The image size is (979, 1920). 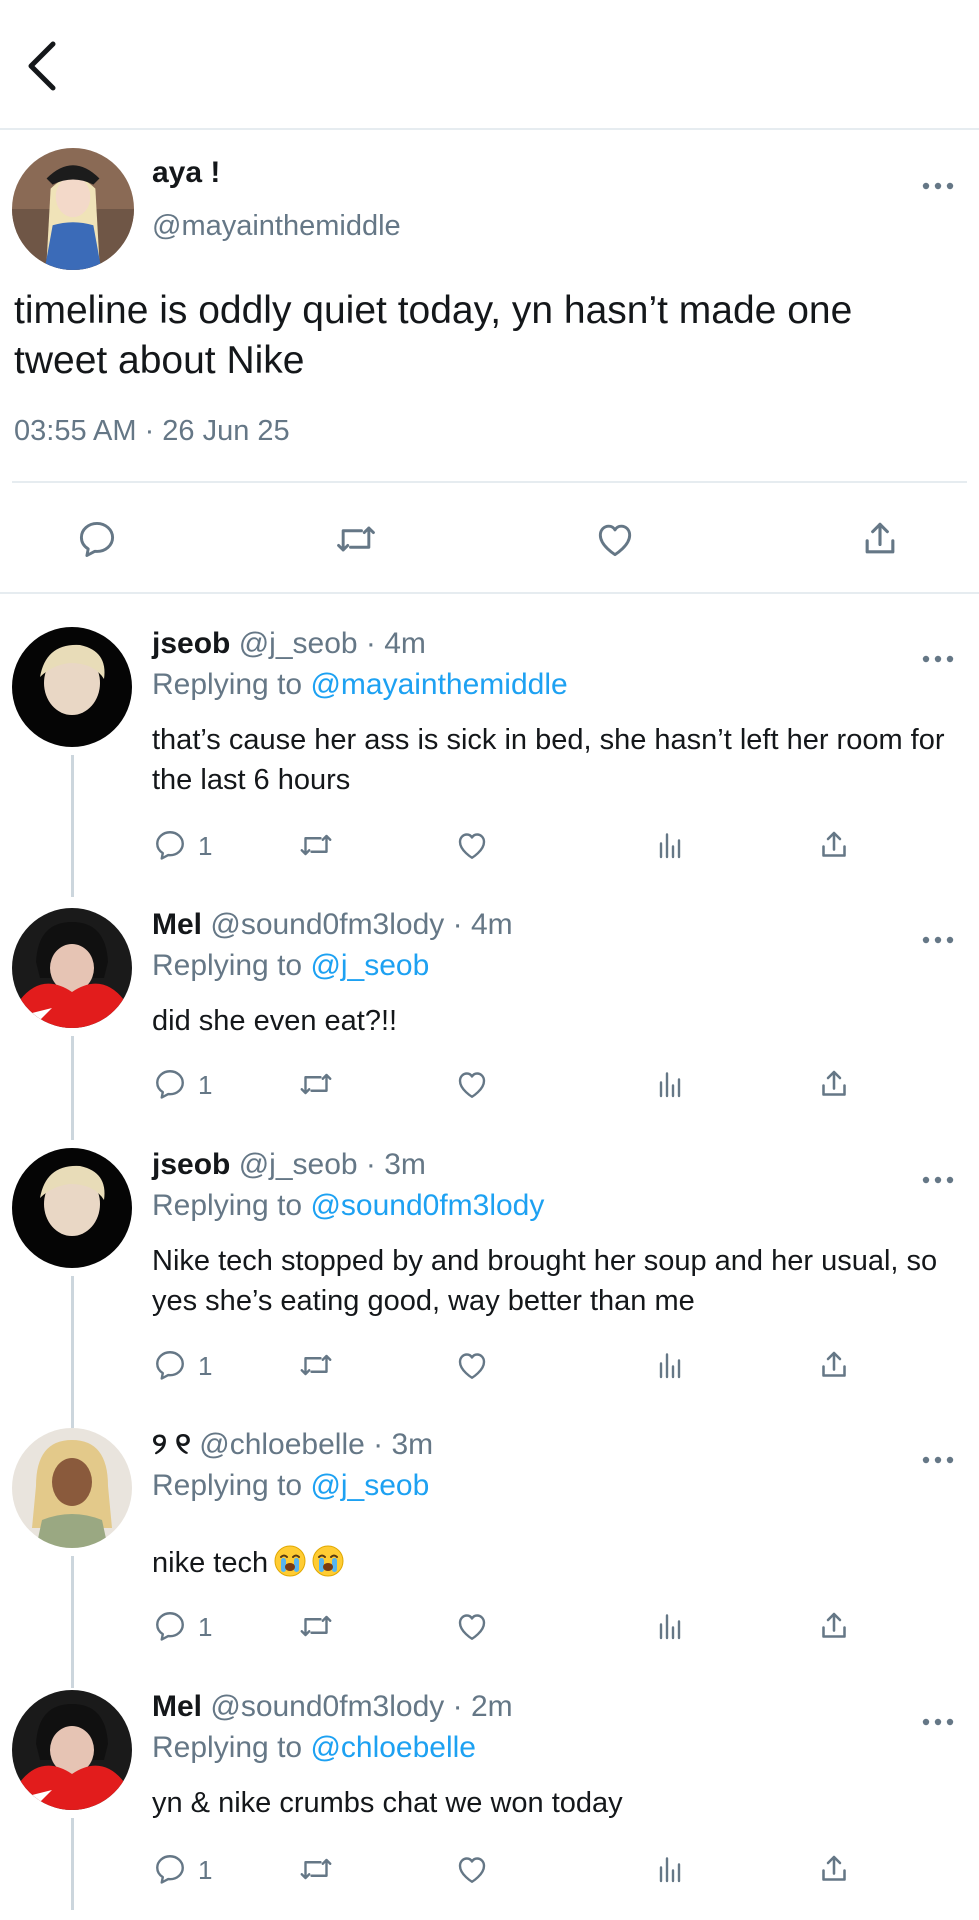 What do you see at coordinates (276, 226) in the screenshot?
I see `author-handle: @mayainthemiddle` at bounding box center [276, 226].